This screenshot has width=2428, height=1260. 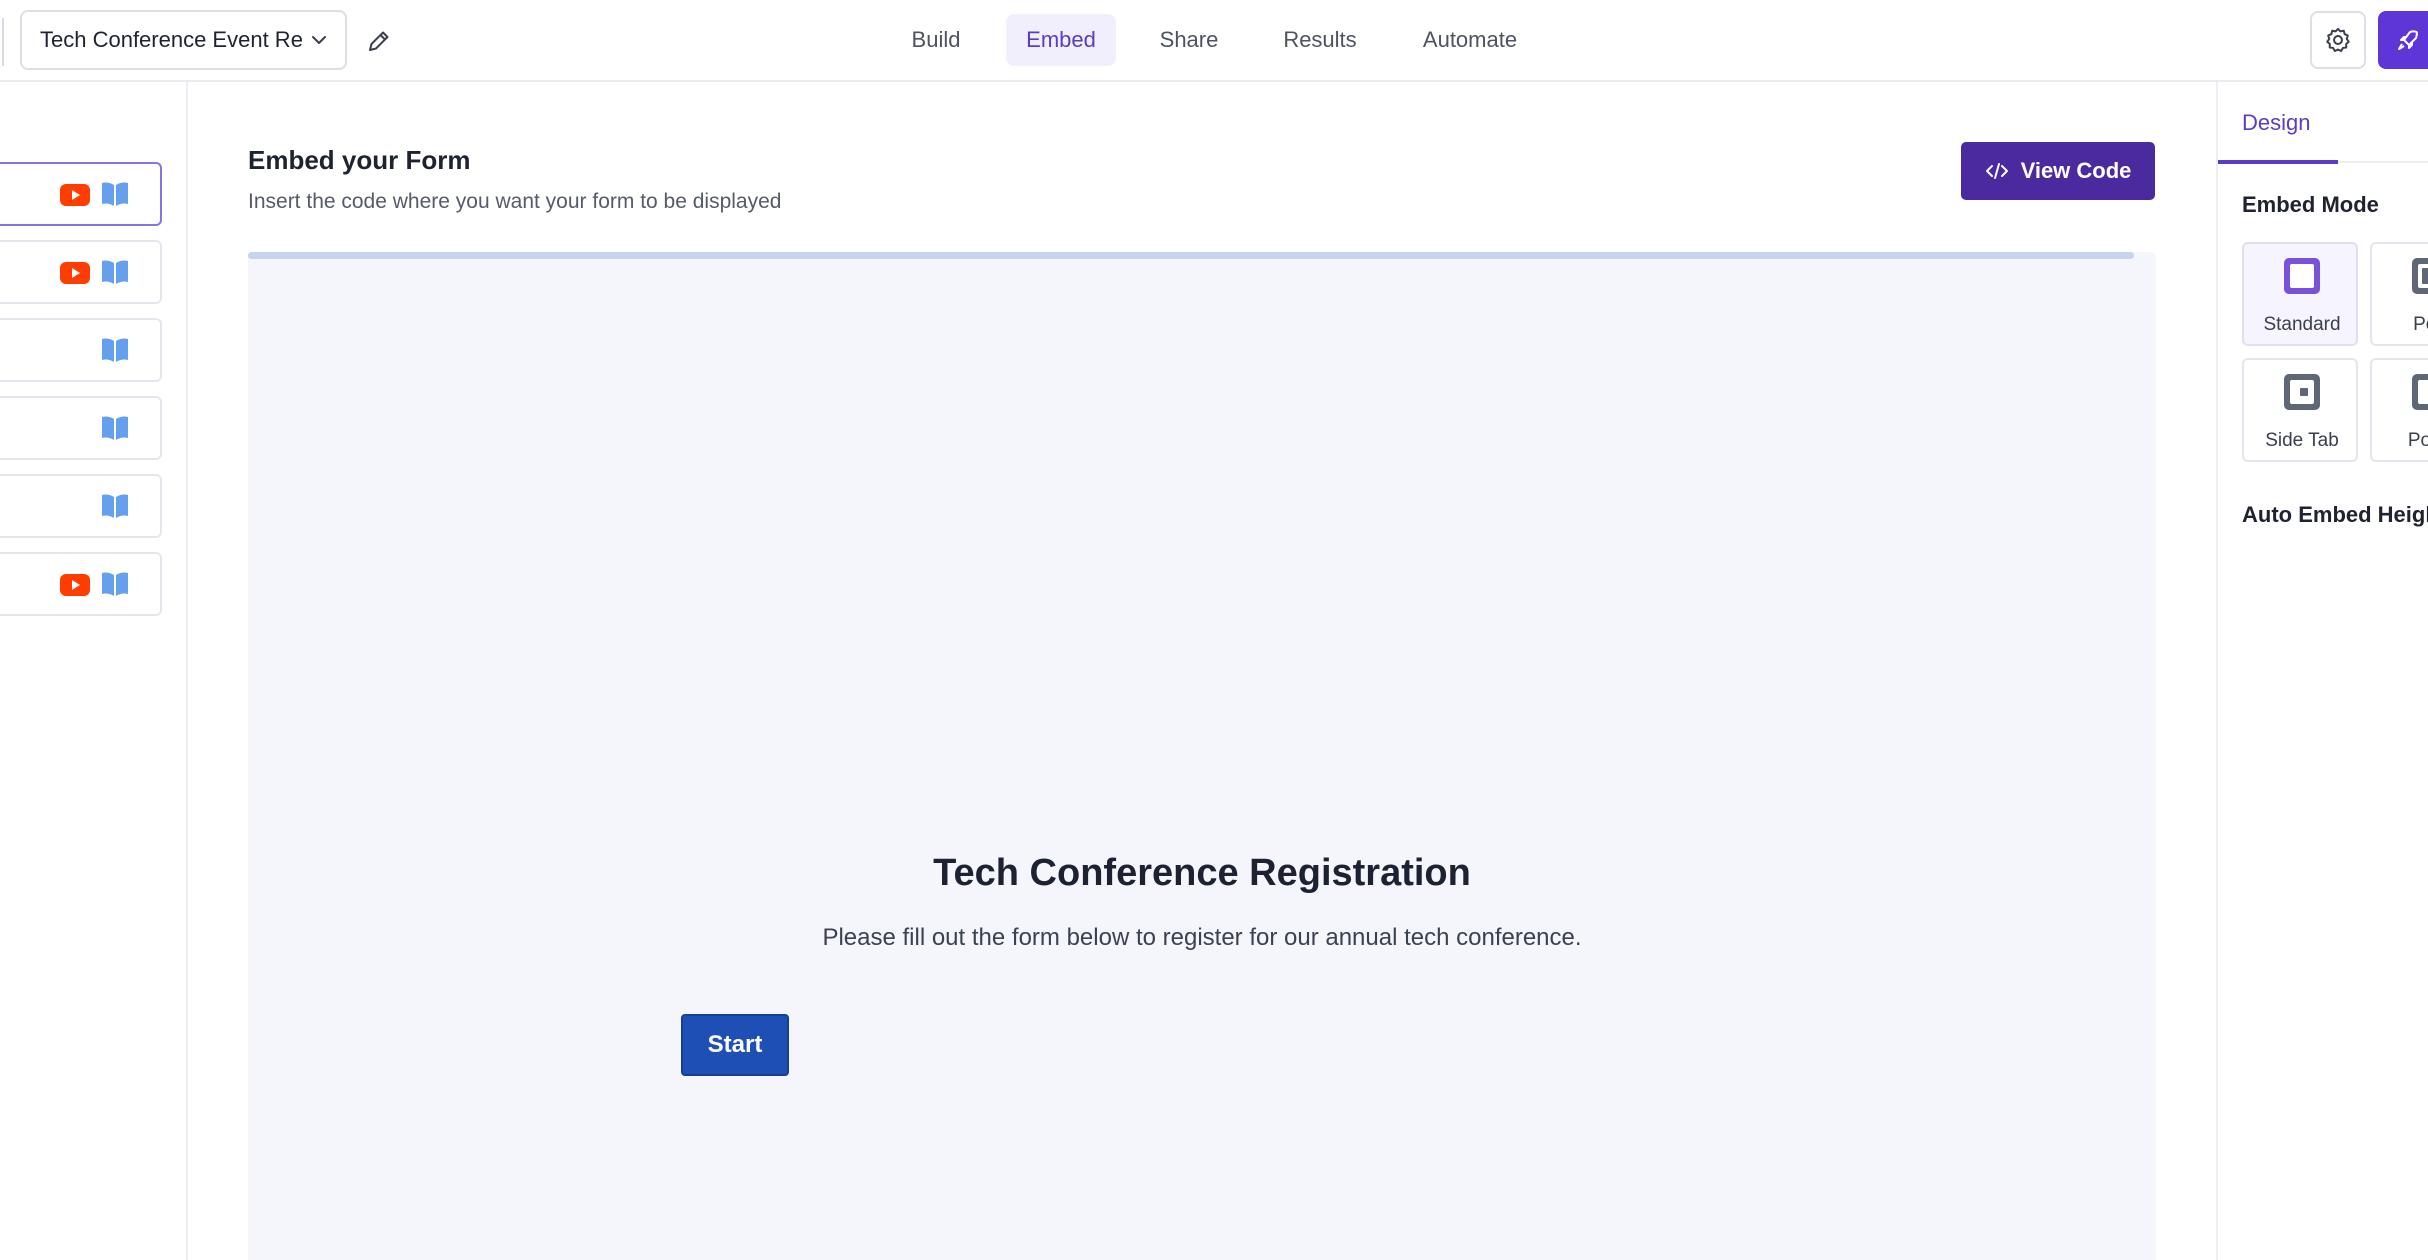 I want to click on page-title: Embed your Form, so click(x=359, y=160).